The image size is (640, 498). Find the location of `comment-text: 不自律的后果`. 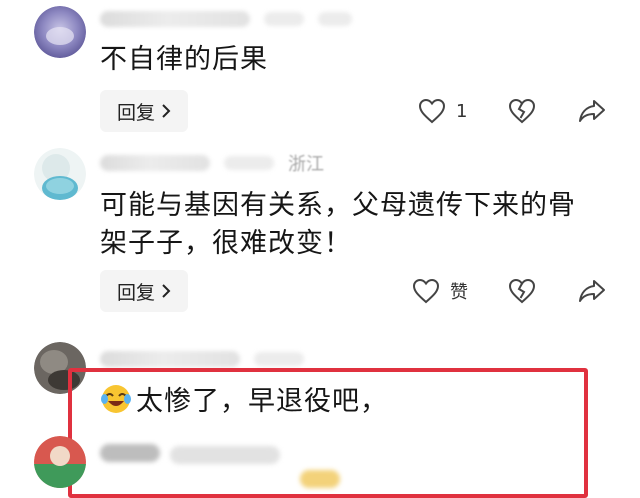

comment-text: 不自律的后果 is located at coordinates (184, 59).